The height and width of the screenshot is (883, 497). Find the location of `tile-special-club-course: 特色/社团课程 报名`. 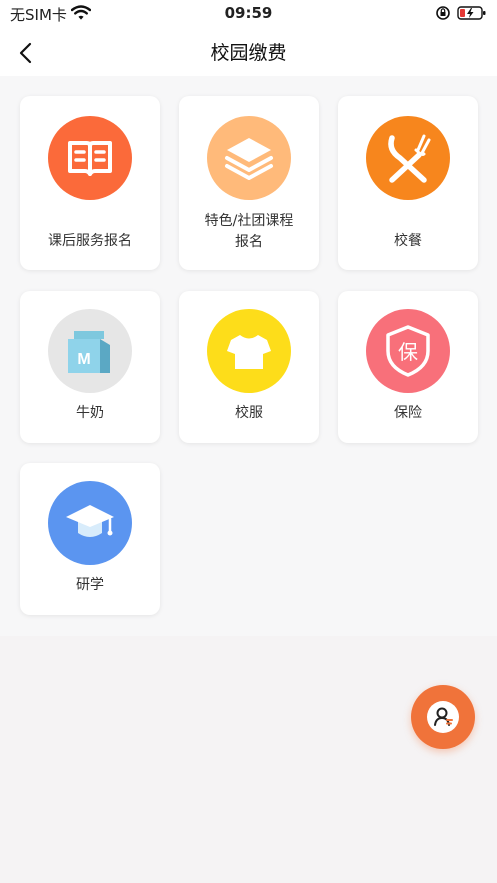

tile-special-club-course: 特色/社团课程 报名 is located at coordinates (249, 183).